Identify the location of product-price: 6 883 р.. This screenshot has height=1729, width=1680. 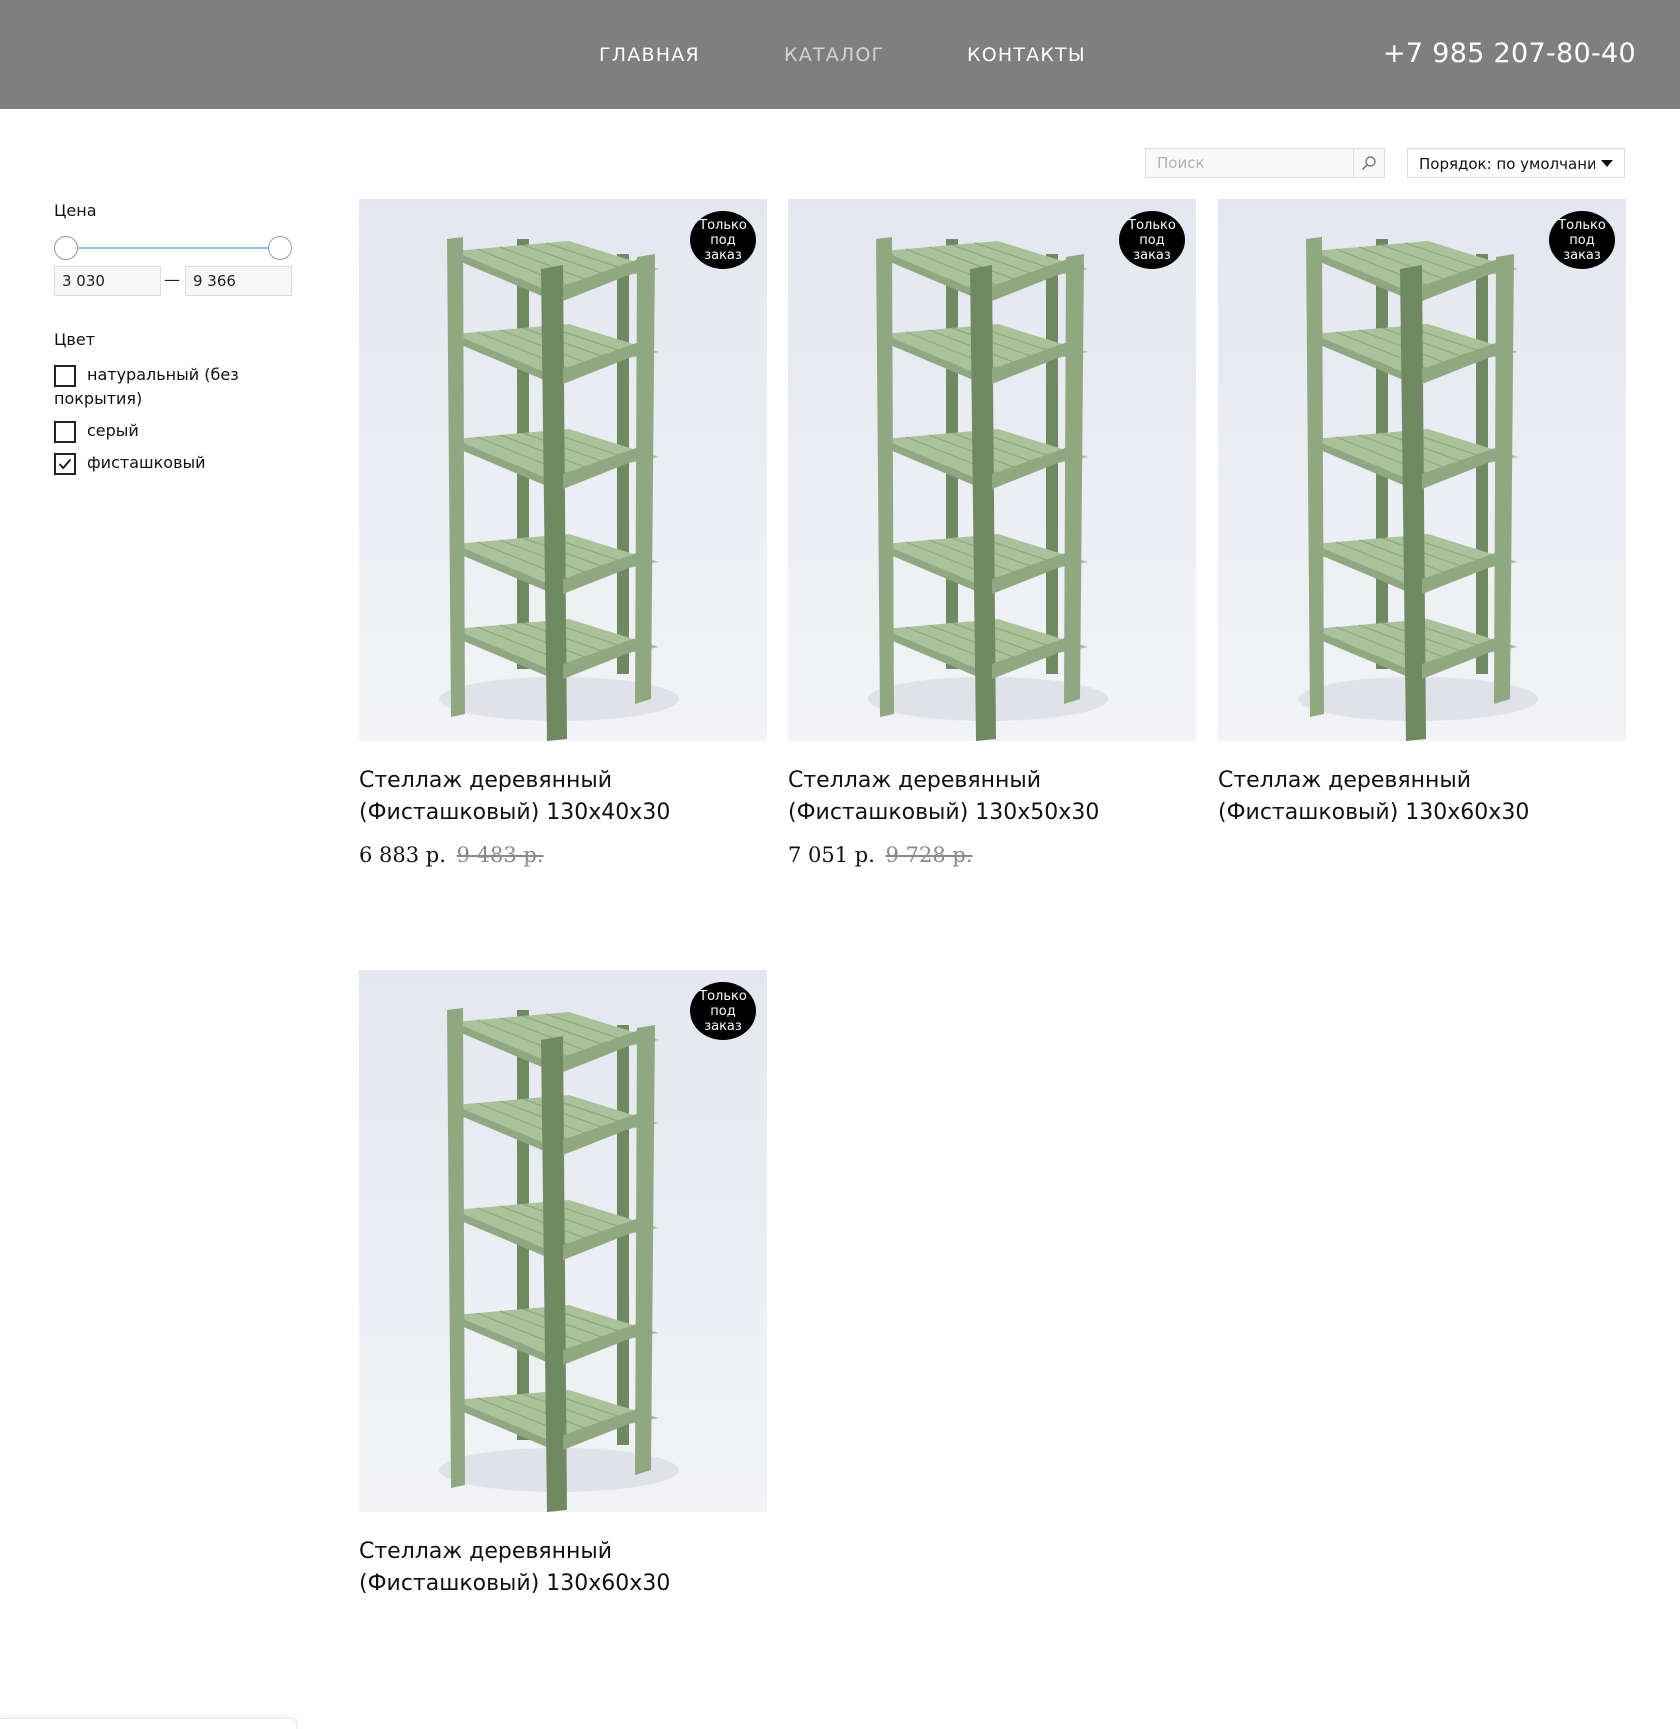
(402, 855).